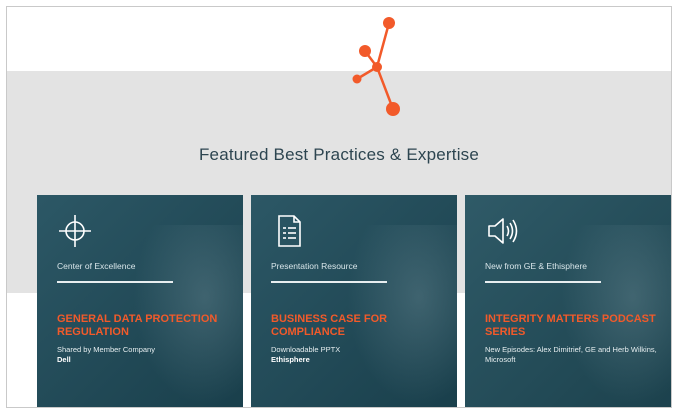  I want to click on card-desc-strong: Dell, so click(64, 359).